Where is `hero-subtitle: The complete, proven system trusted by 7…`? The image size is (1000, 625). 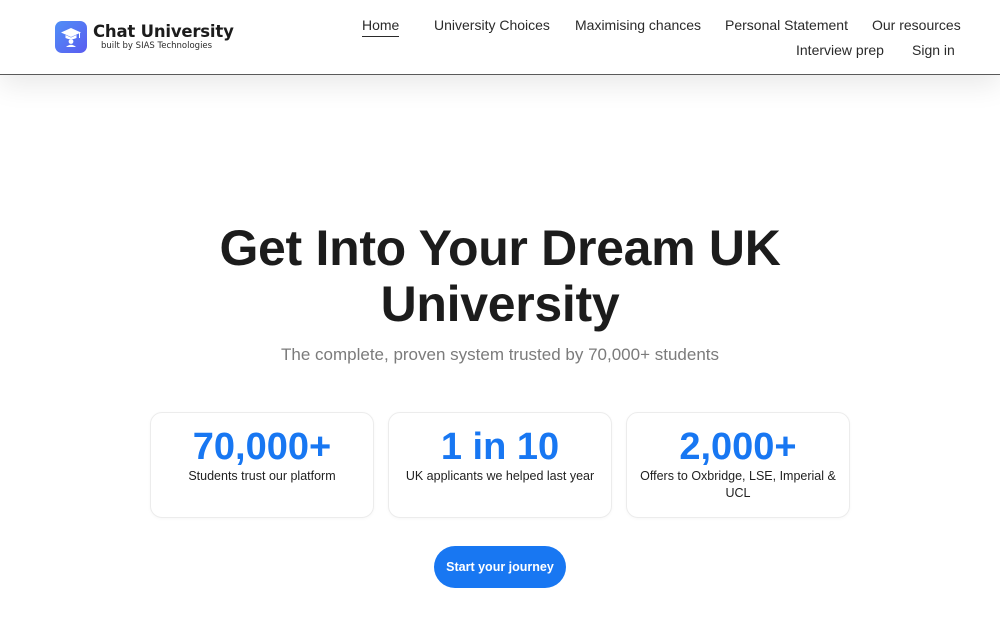
hero-subtitle: The complete, proven system trusted by 7… is located at coordinates (500, 354).